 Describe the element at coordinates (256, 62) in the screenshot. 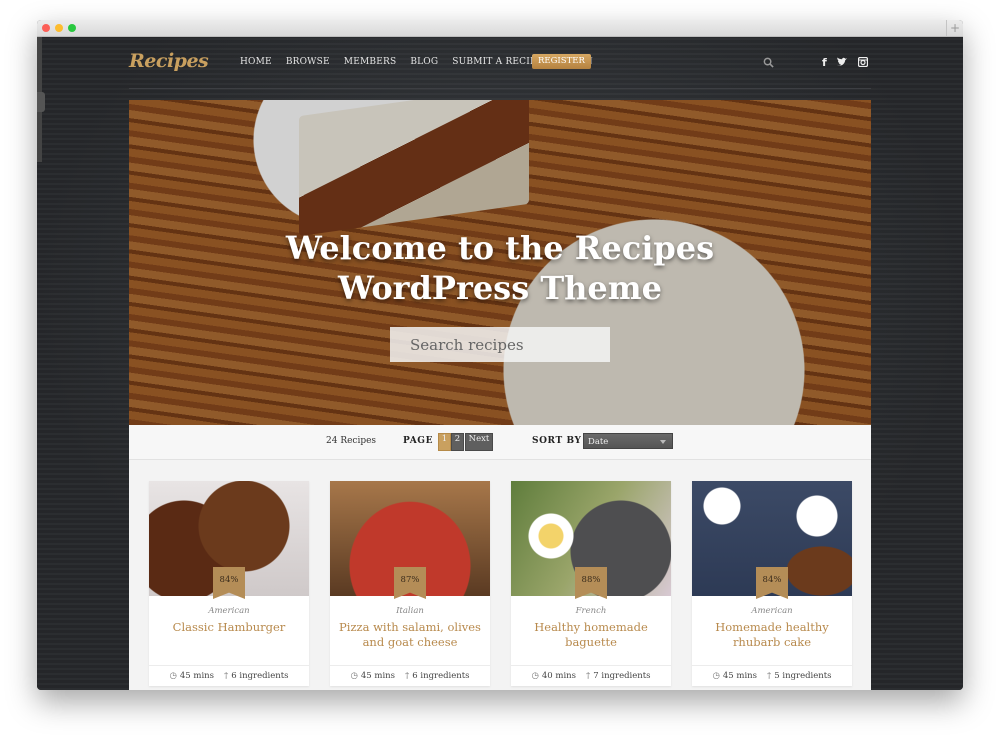

I see `nav-home: Home` at that location.